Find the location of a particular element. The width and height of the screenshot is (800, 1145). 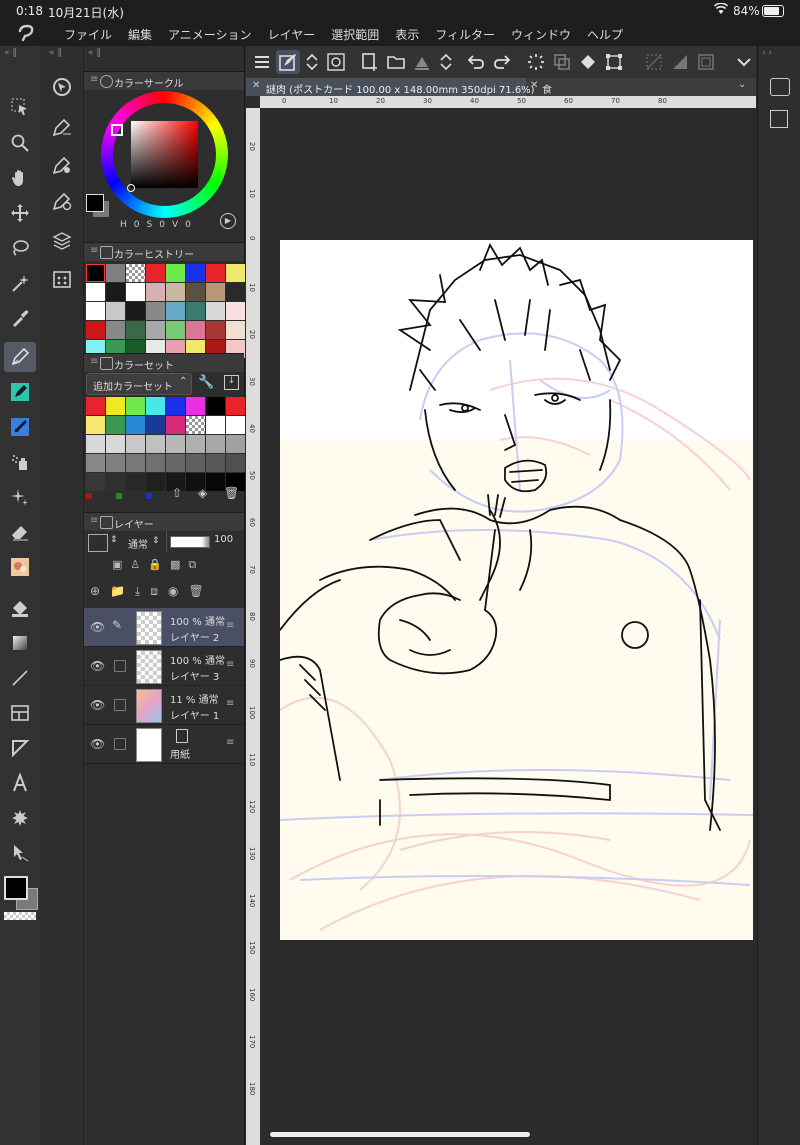

collapse-left-icon: « ‖ is located at coordinates (10, 53).